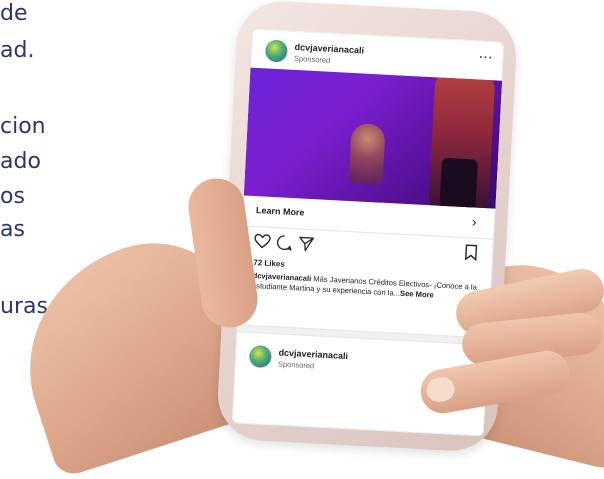 This screenshot has width=604, height=479. I want to click on sitting-person-figure, so click(367, 153).